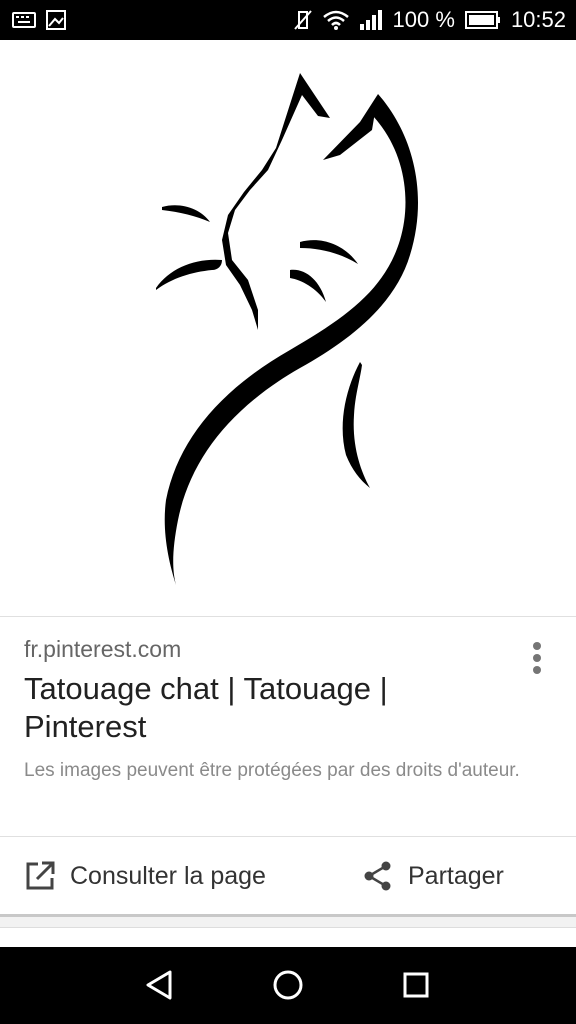  What do you see at coordinates (40, 876) in the screenshot?
I see `open-in-new-icon` at bounding box center [40, 876].